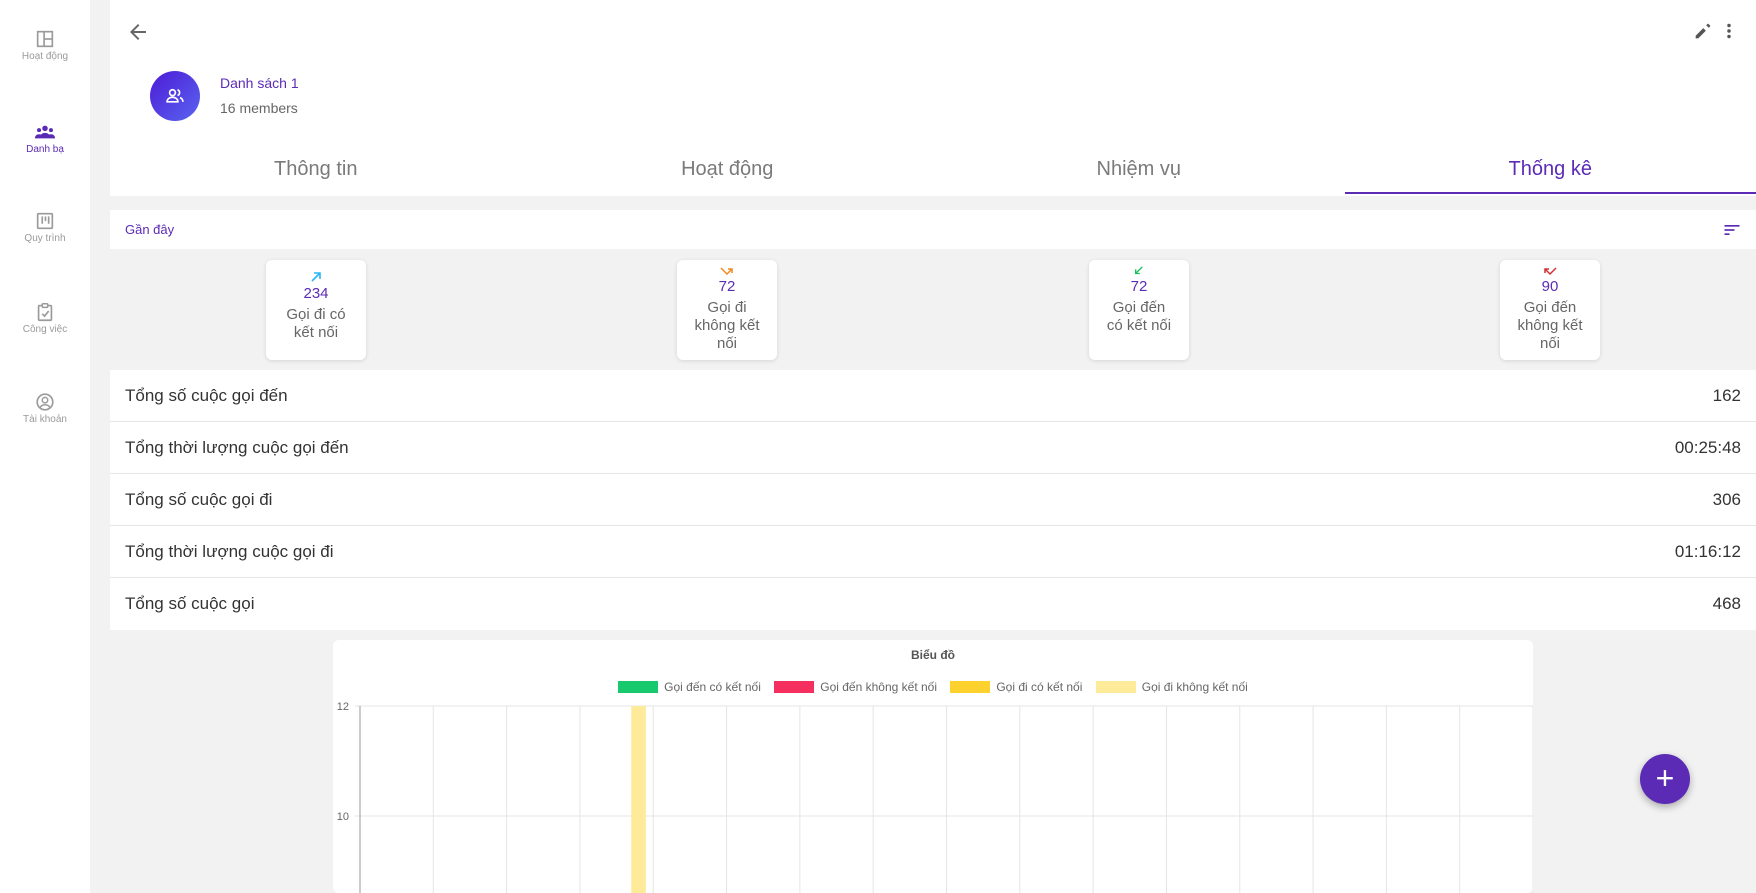 The height and width of the screenshot is (893, 1756). I want to click on summary-row: Tổng thời lượng cuộc gọi đến 00:25:48, so click(933, 448).